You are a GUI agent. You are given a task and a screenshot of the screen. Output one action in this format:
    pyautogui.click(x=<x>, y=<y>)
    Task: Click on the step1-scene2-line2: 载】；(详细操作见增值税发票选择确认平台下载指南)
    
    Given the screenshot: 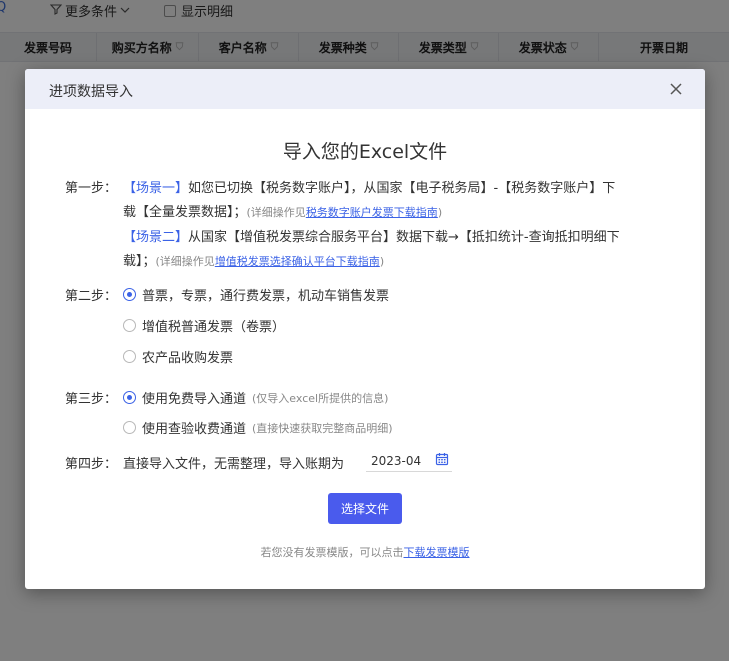 What is the action you would take?
    pyautogui.click(x=253, y=259)
    